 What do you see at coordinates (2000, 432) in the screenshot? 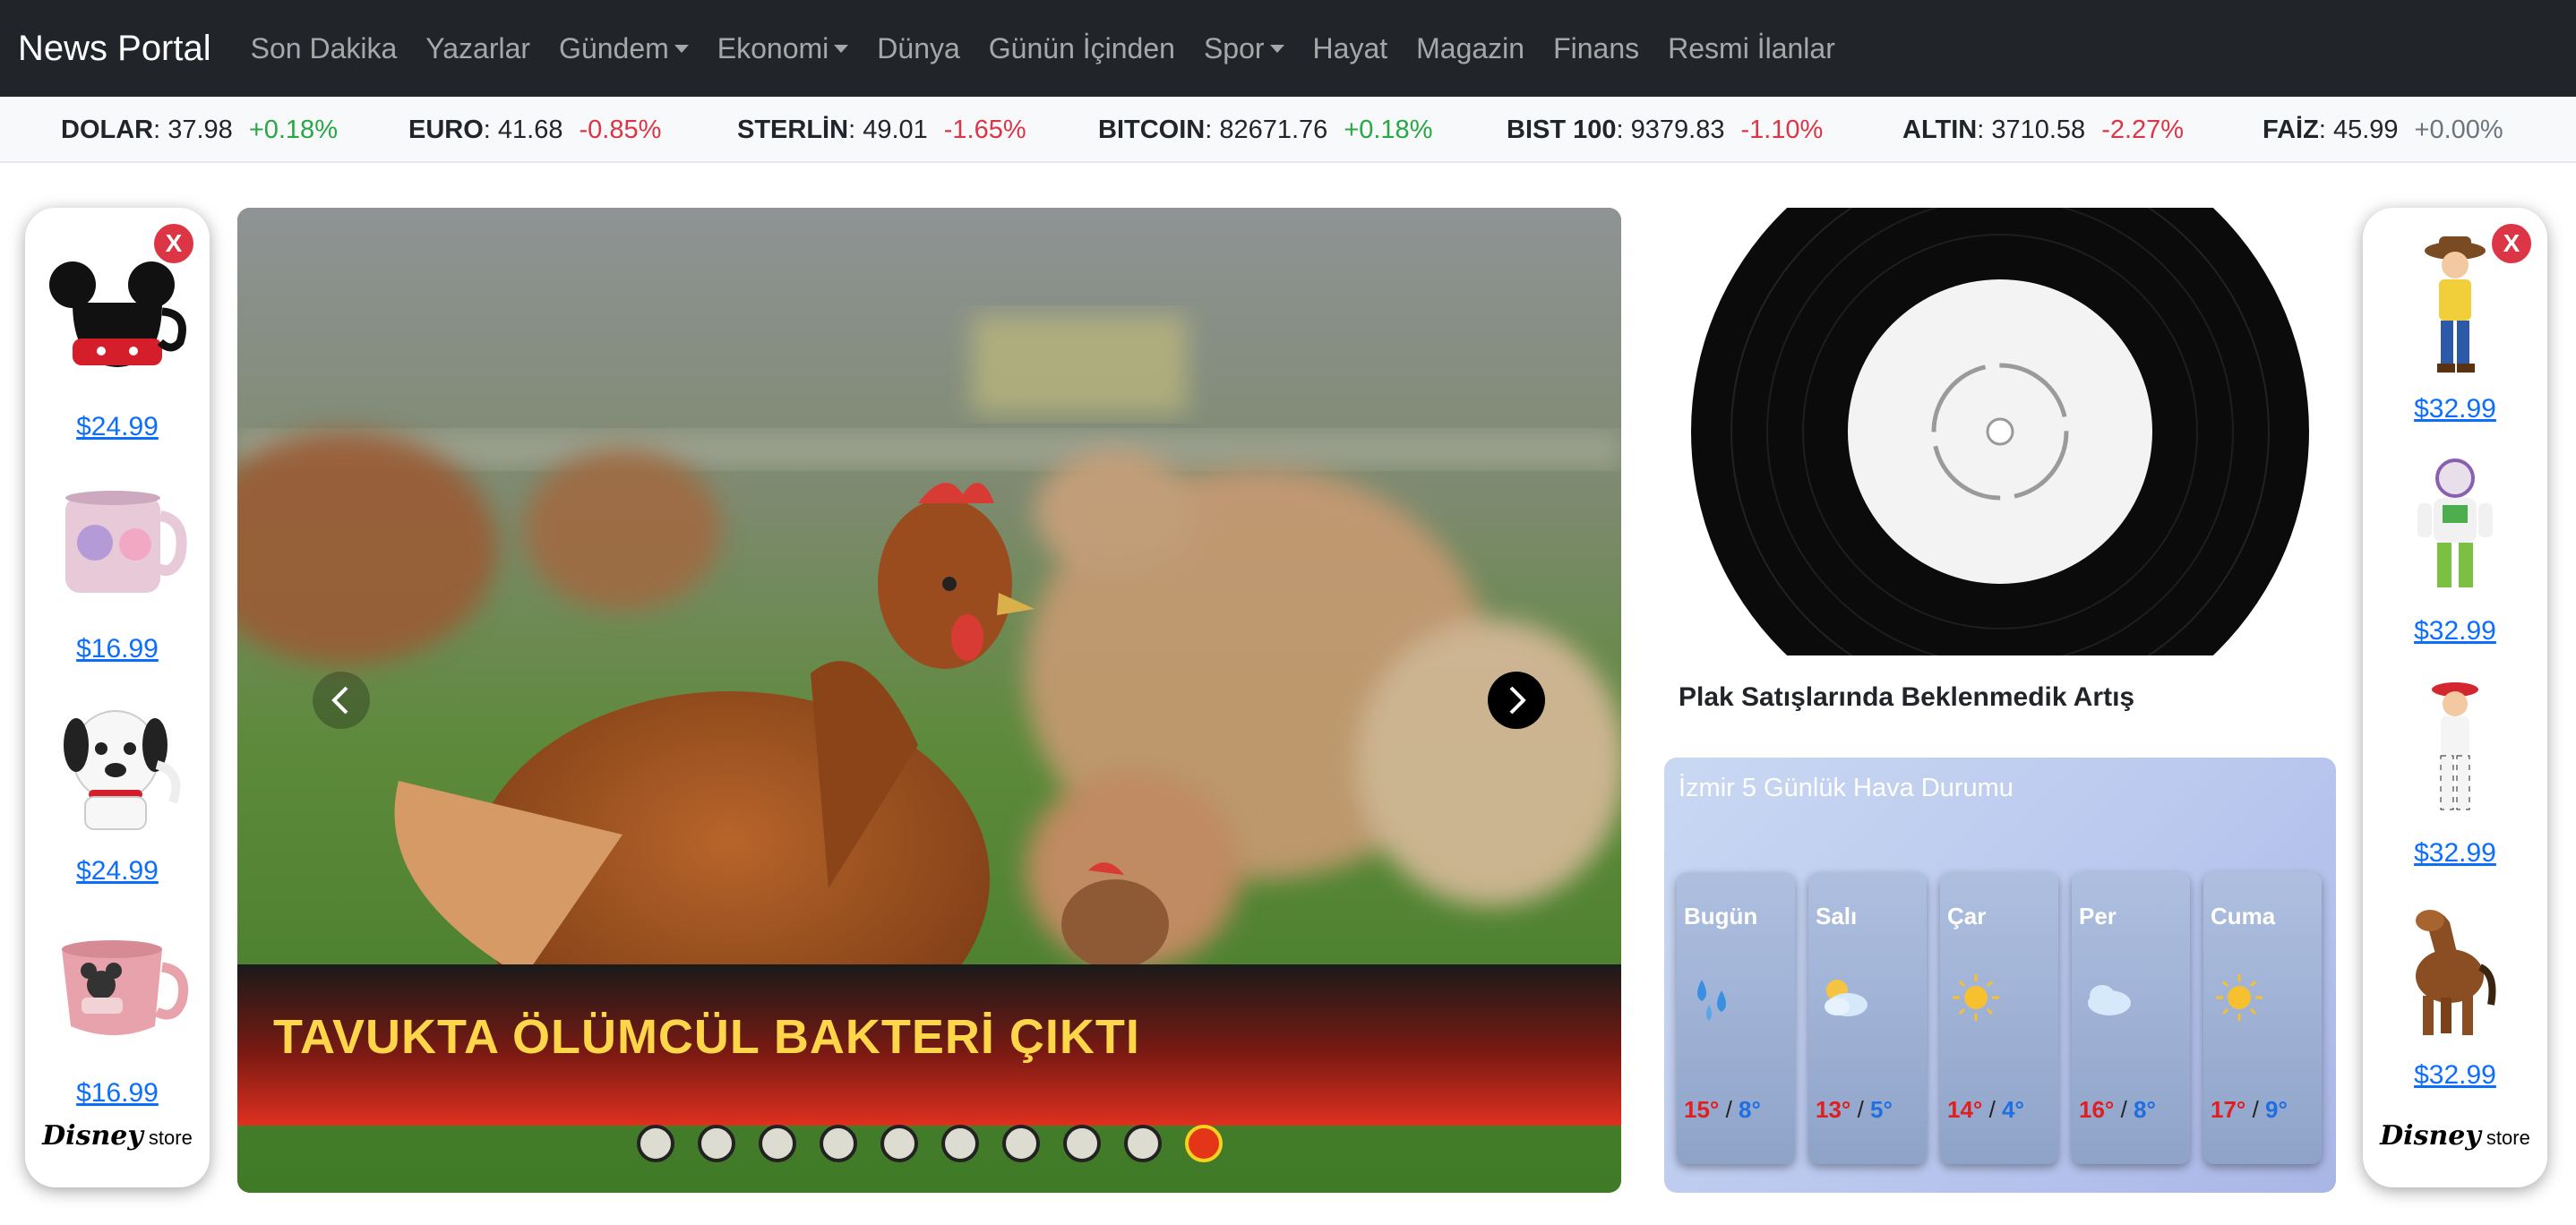
I see `vinyl-record-image` at bounding box center [2000, 432].